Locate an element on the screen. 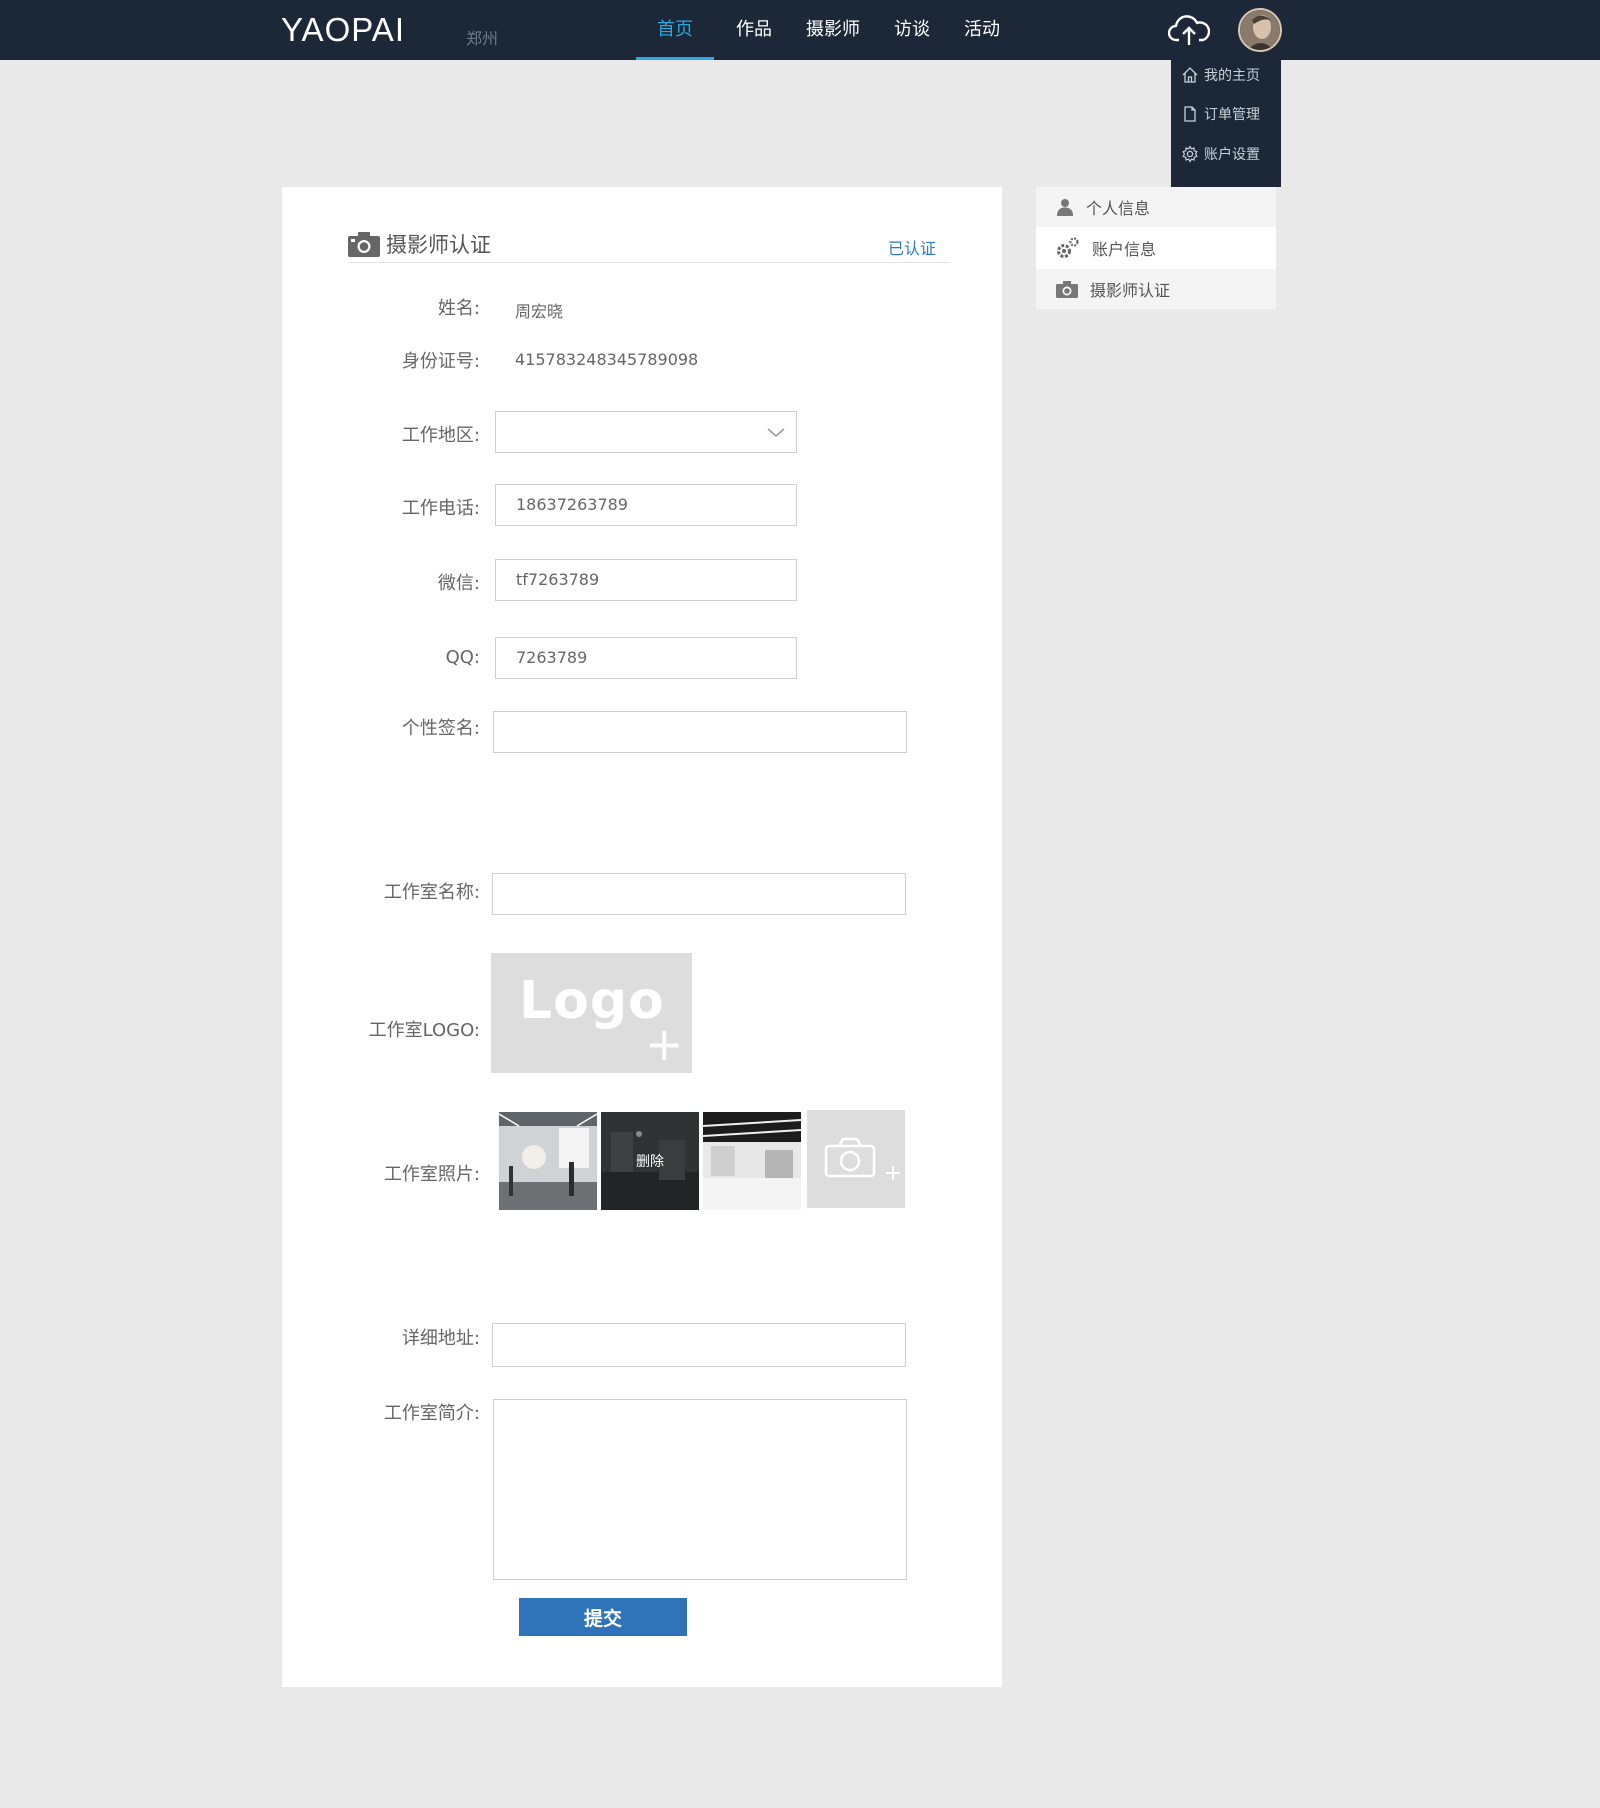  work-phone-label: 工作电话: is located at coordinates (440, 508).